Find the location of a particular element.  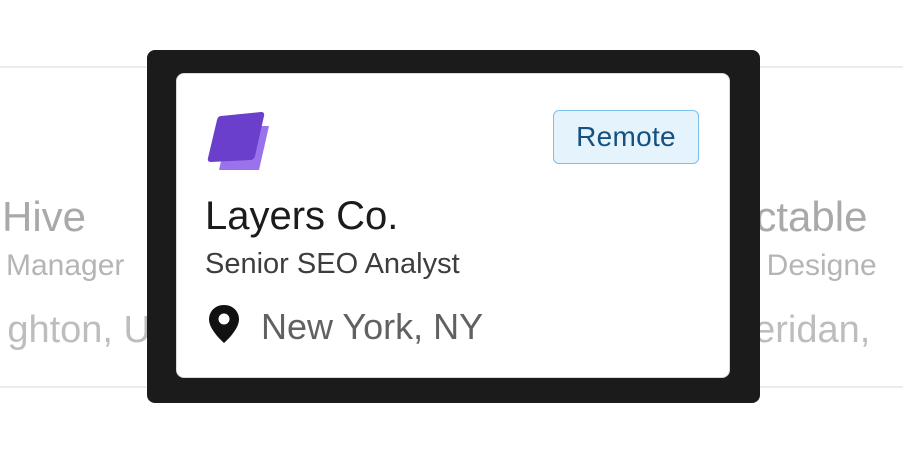

map-pin-icon is located at coordinates (224, 326).